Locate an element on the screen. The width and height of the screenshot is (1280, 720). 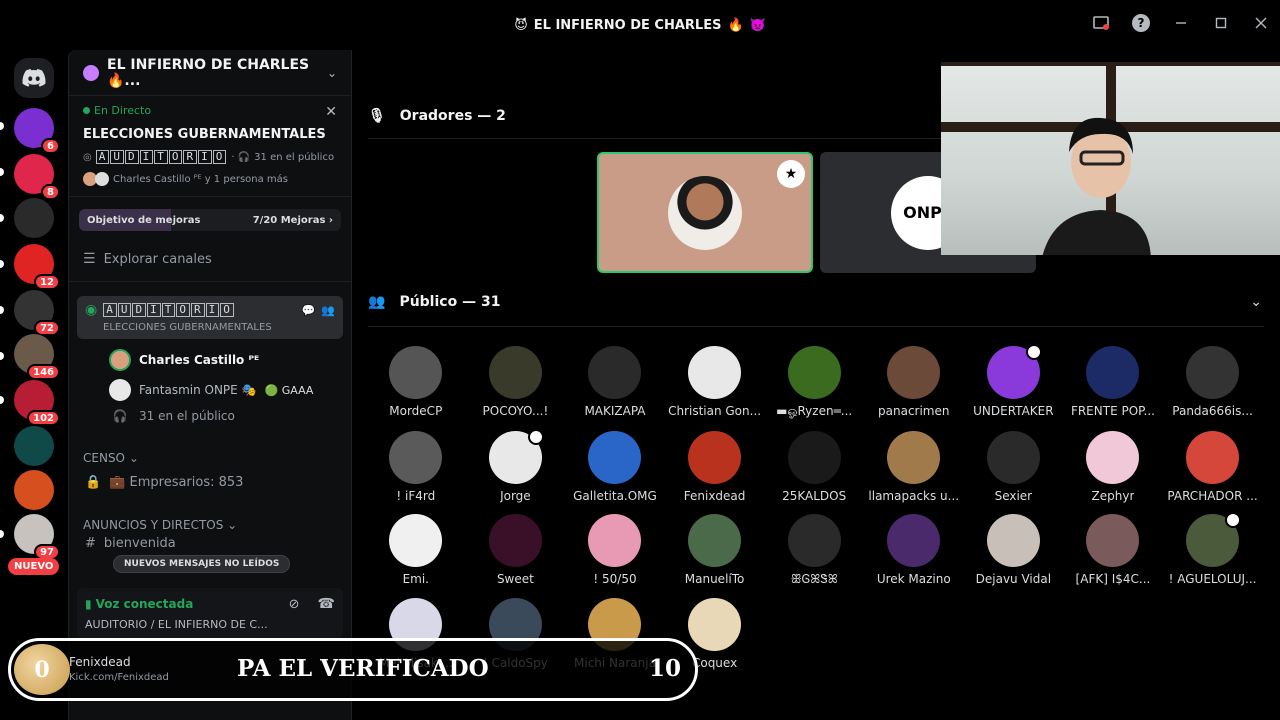
audience-member: Jorge is located at coordinates (516, 466).